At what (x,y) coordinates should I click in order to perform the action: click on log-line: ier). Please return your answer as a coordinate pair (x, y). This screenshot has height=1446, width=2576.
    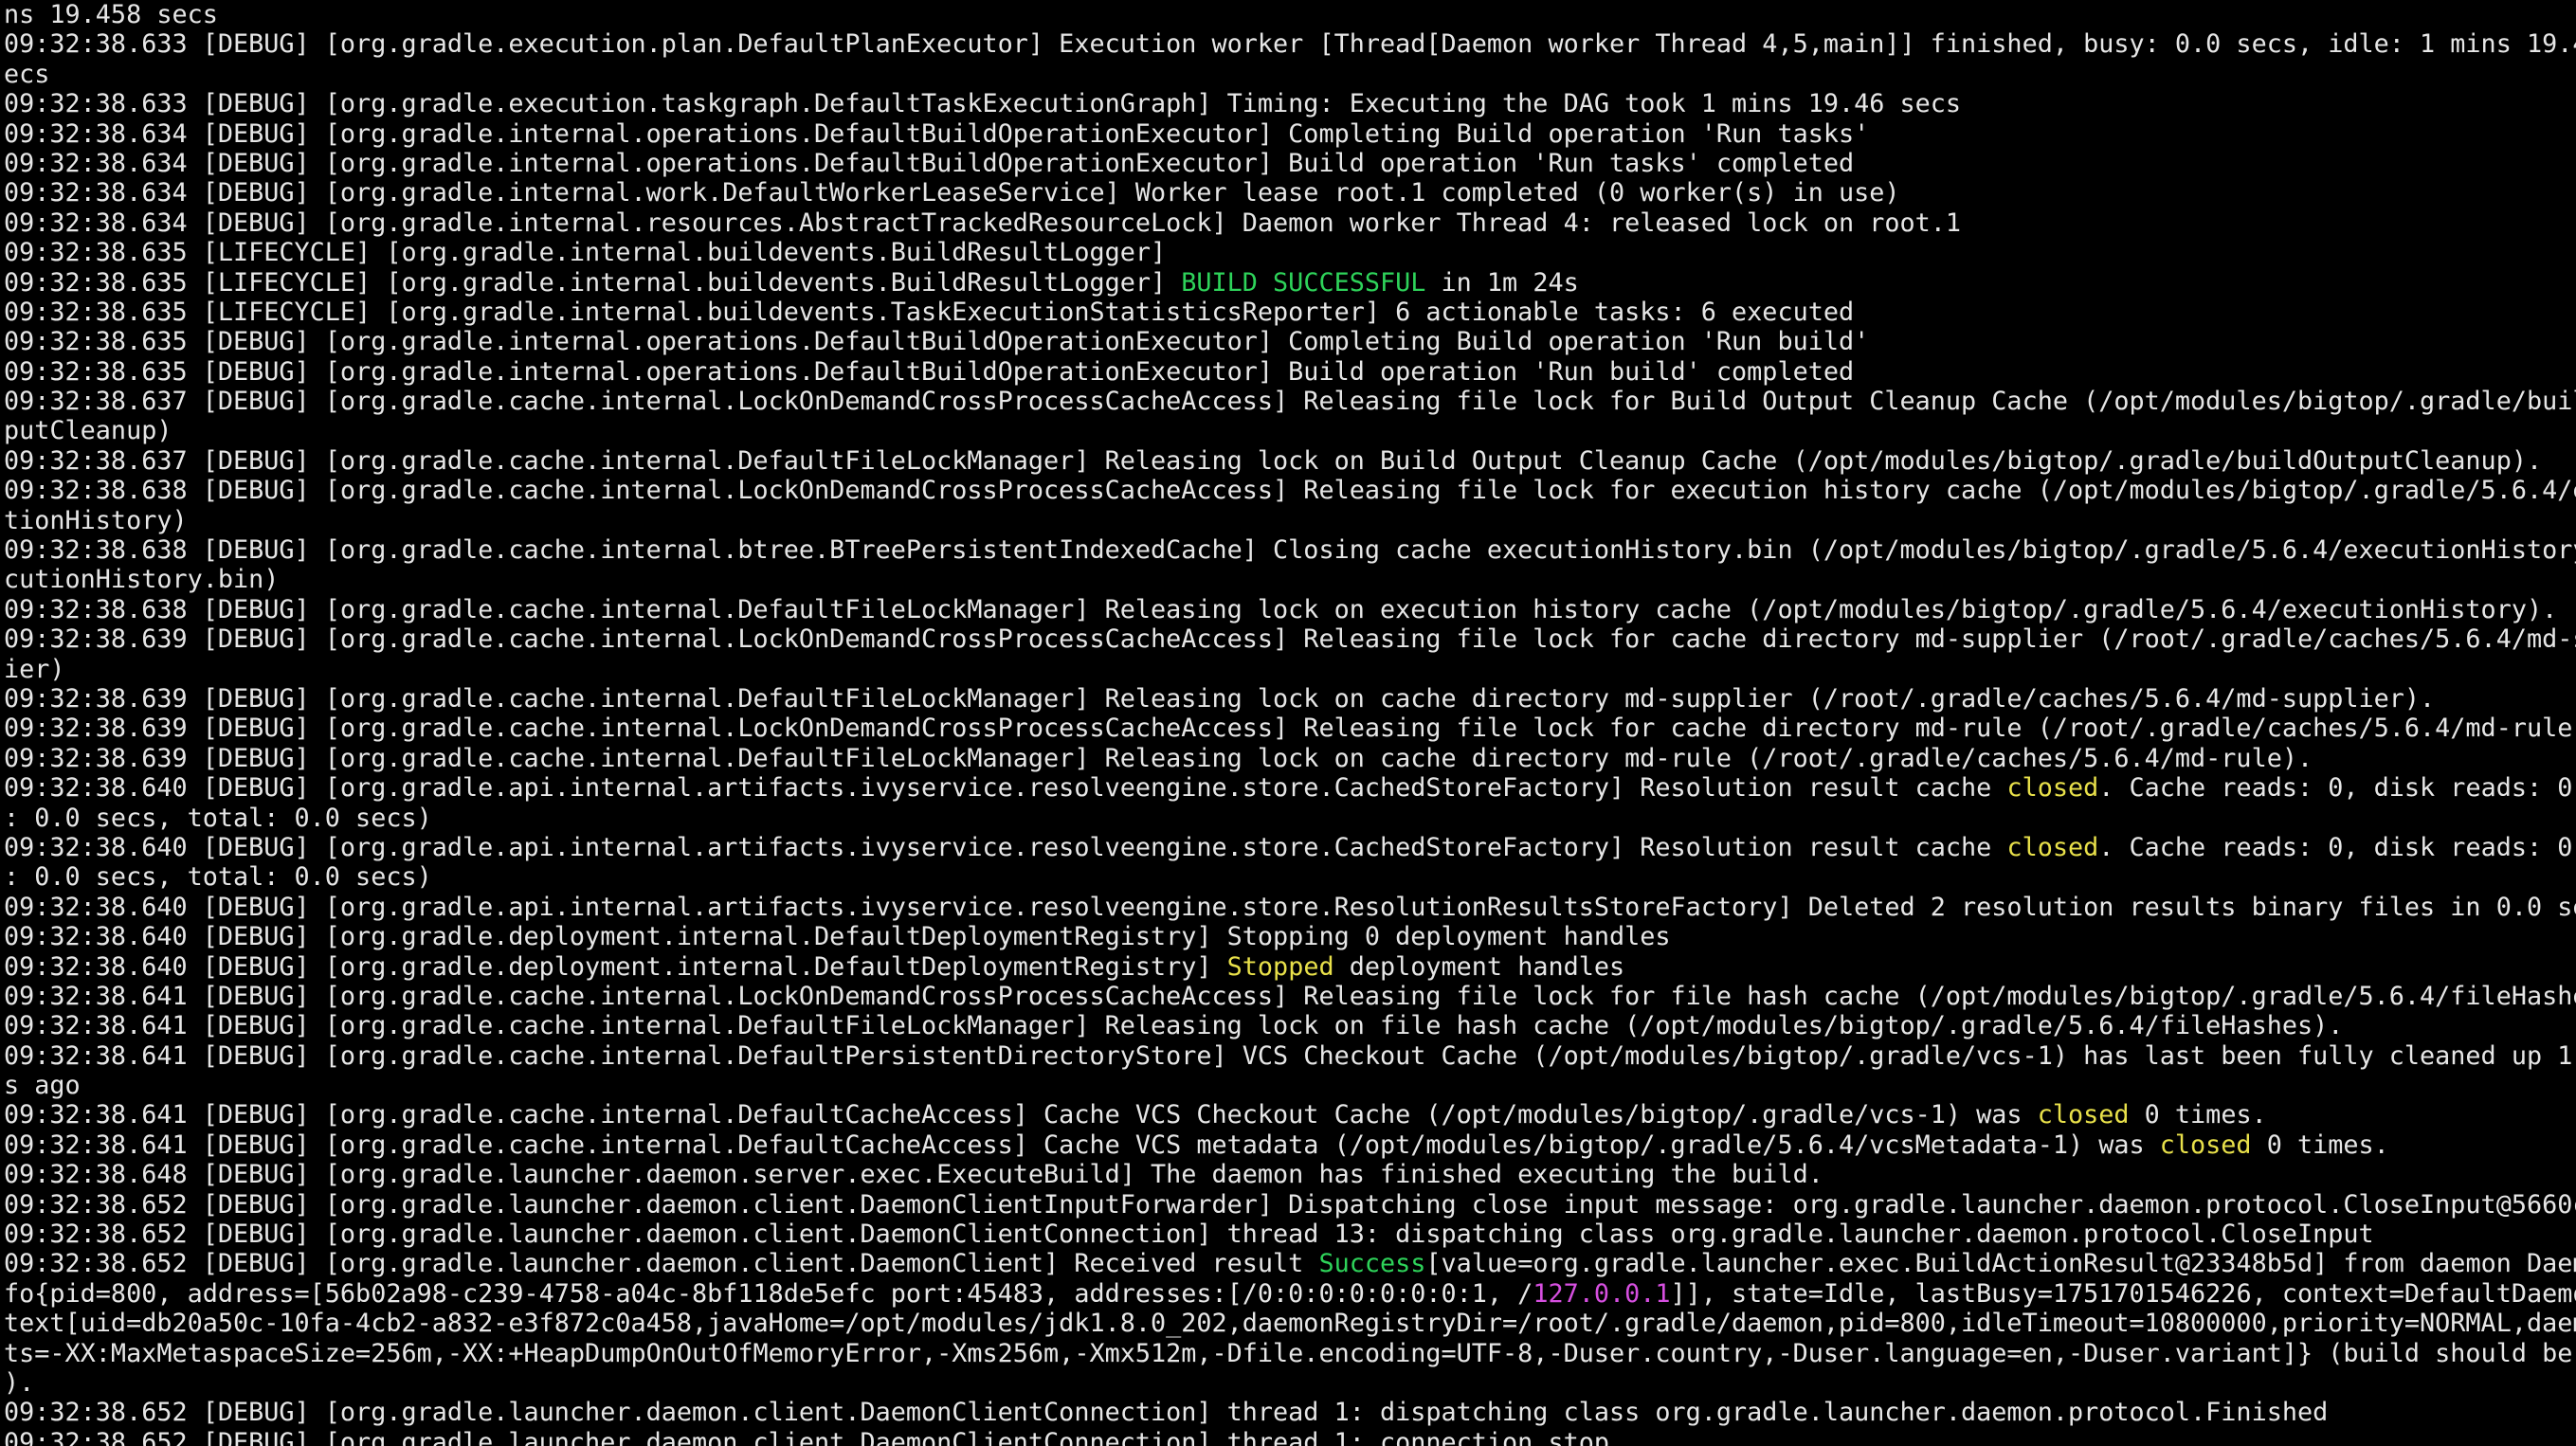
    Looking at the image, I should click on (1290, 670).